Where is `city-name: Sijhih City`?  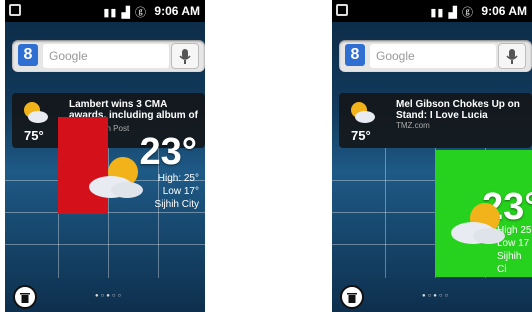
city-name: Sijhih City is located at coordinates (176, 204).